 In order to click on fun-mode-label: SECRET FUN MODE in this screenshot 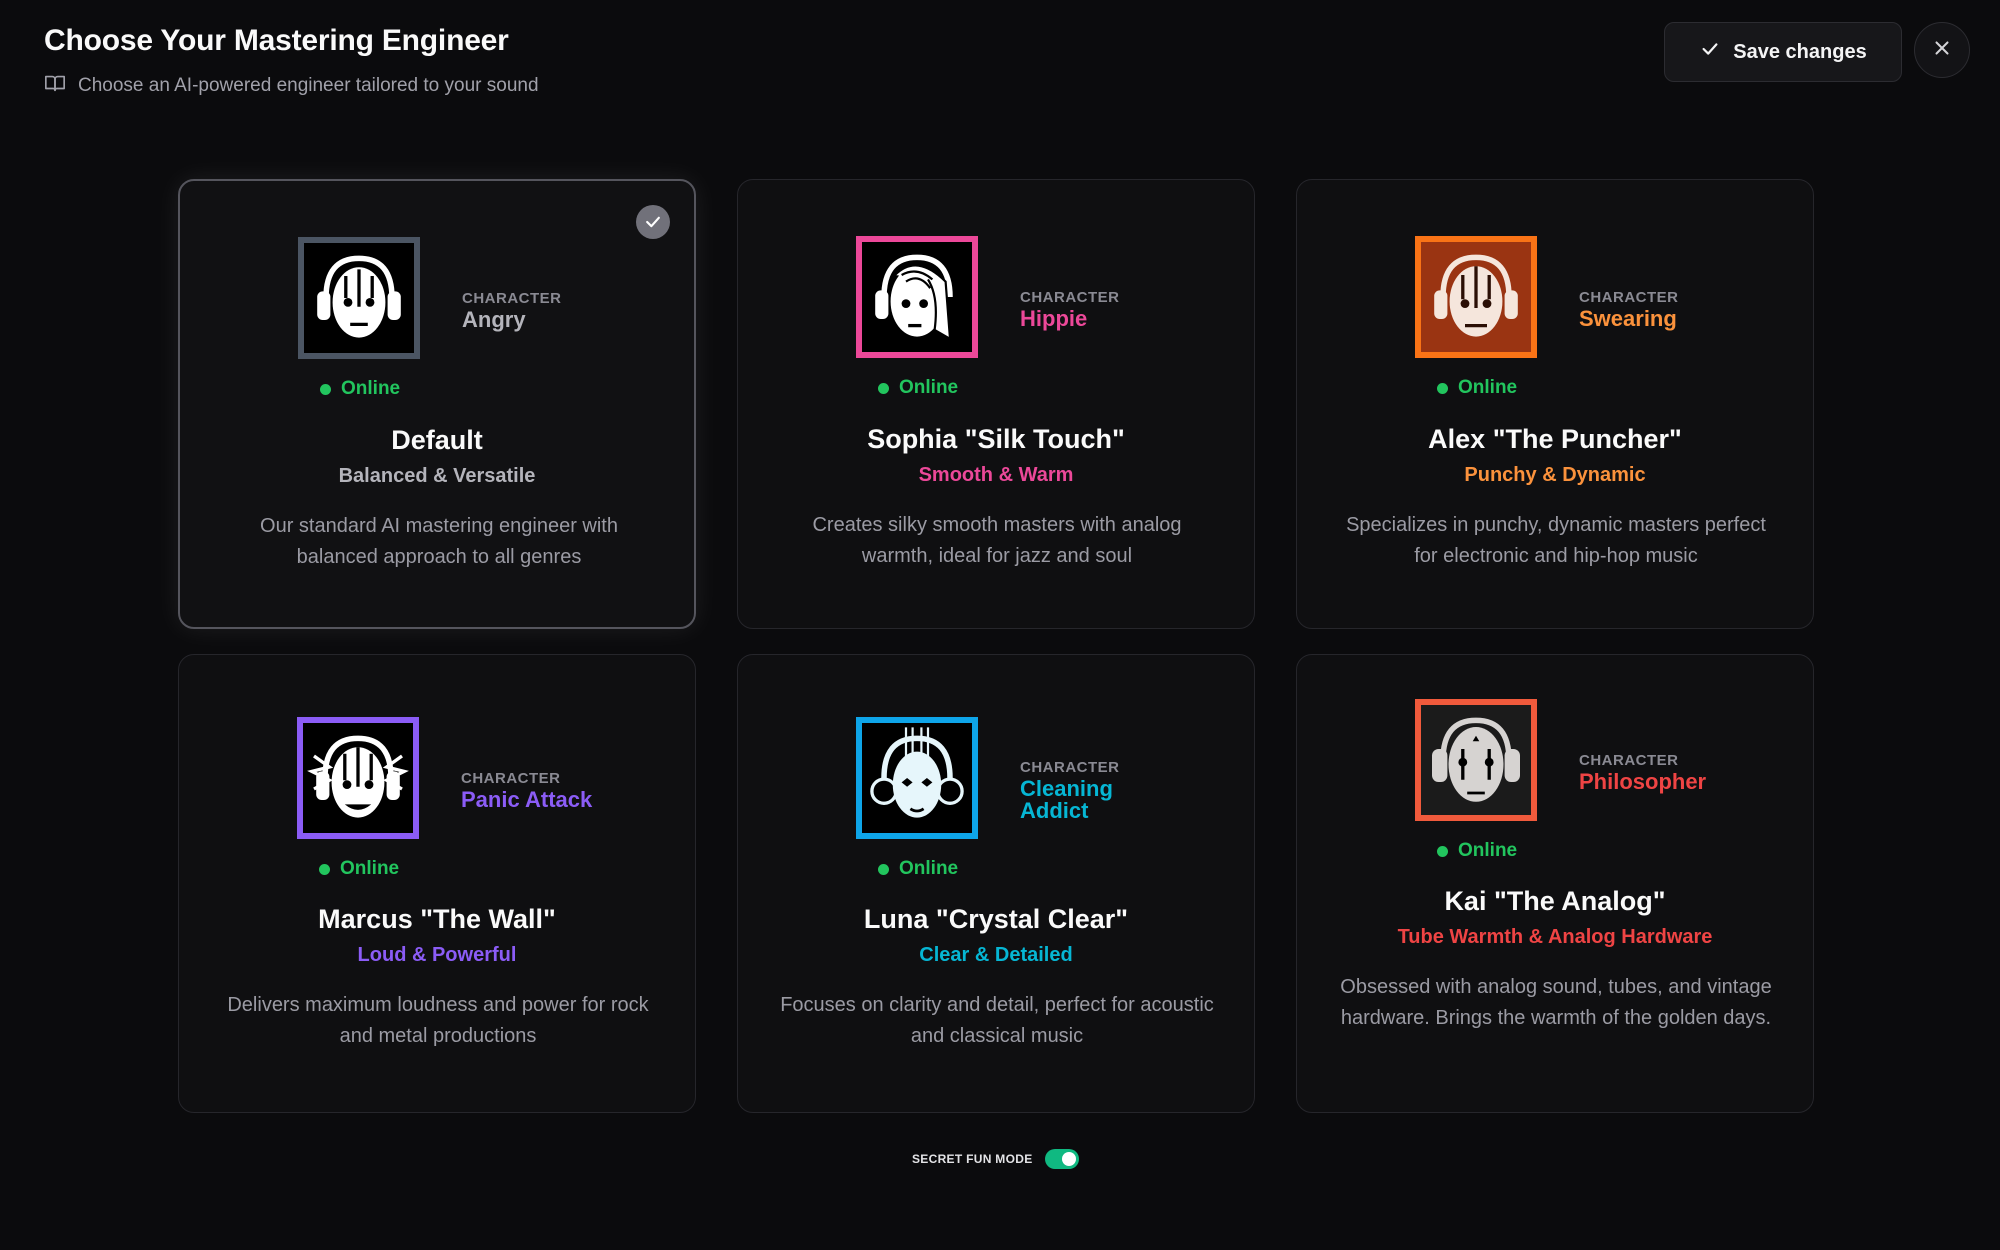, I will do `click(972, 1159)`.